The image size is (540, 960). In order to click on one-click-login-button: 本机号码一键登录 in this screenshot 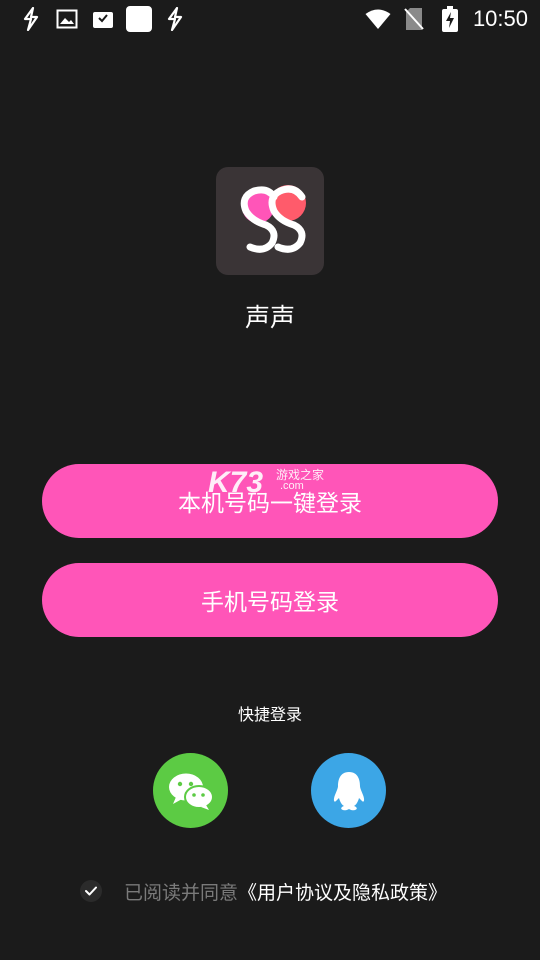, I will do `click(270, 501)`.